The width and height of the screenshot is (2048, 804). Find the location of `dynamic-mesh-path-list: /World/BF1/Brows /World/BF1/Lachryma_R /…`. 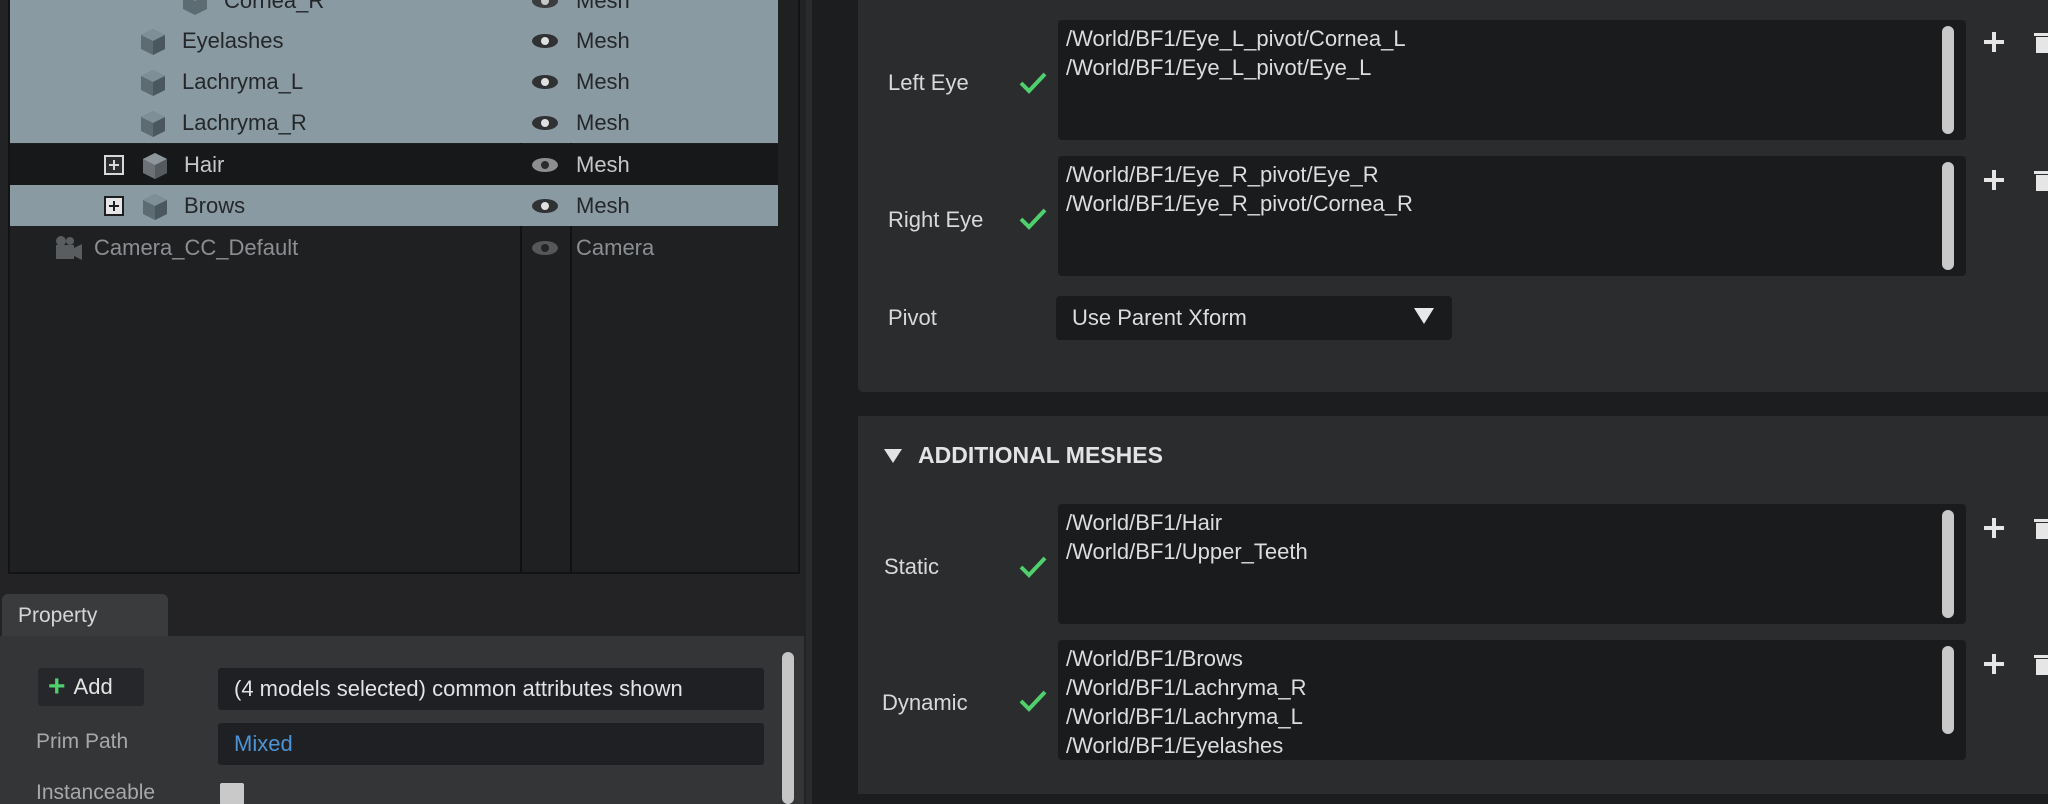

dynamic-mesh-path-list: /World/BF1/Brows /World/BF1/Lachryma_R /… is located at coordinates (1512, 700).